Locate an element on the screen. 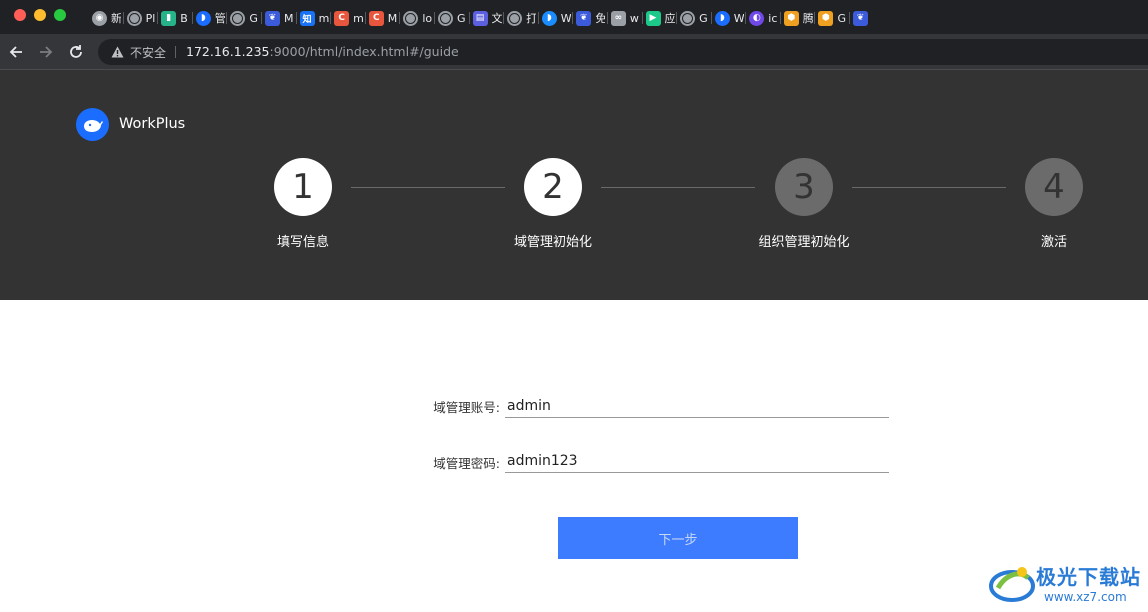 This screenshot has height=612, width=1148. workplus-logo is located at coordinates (92, 124).